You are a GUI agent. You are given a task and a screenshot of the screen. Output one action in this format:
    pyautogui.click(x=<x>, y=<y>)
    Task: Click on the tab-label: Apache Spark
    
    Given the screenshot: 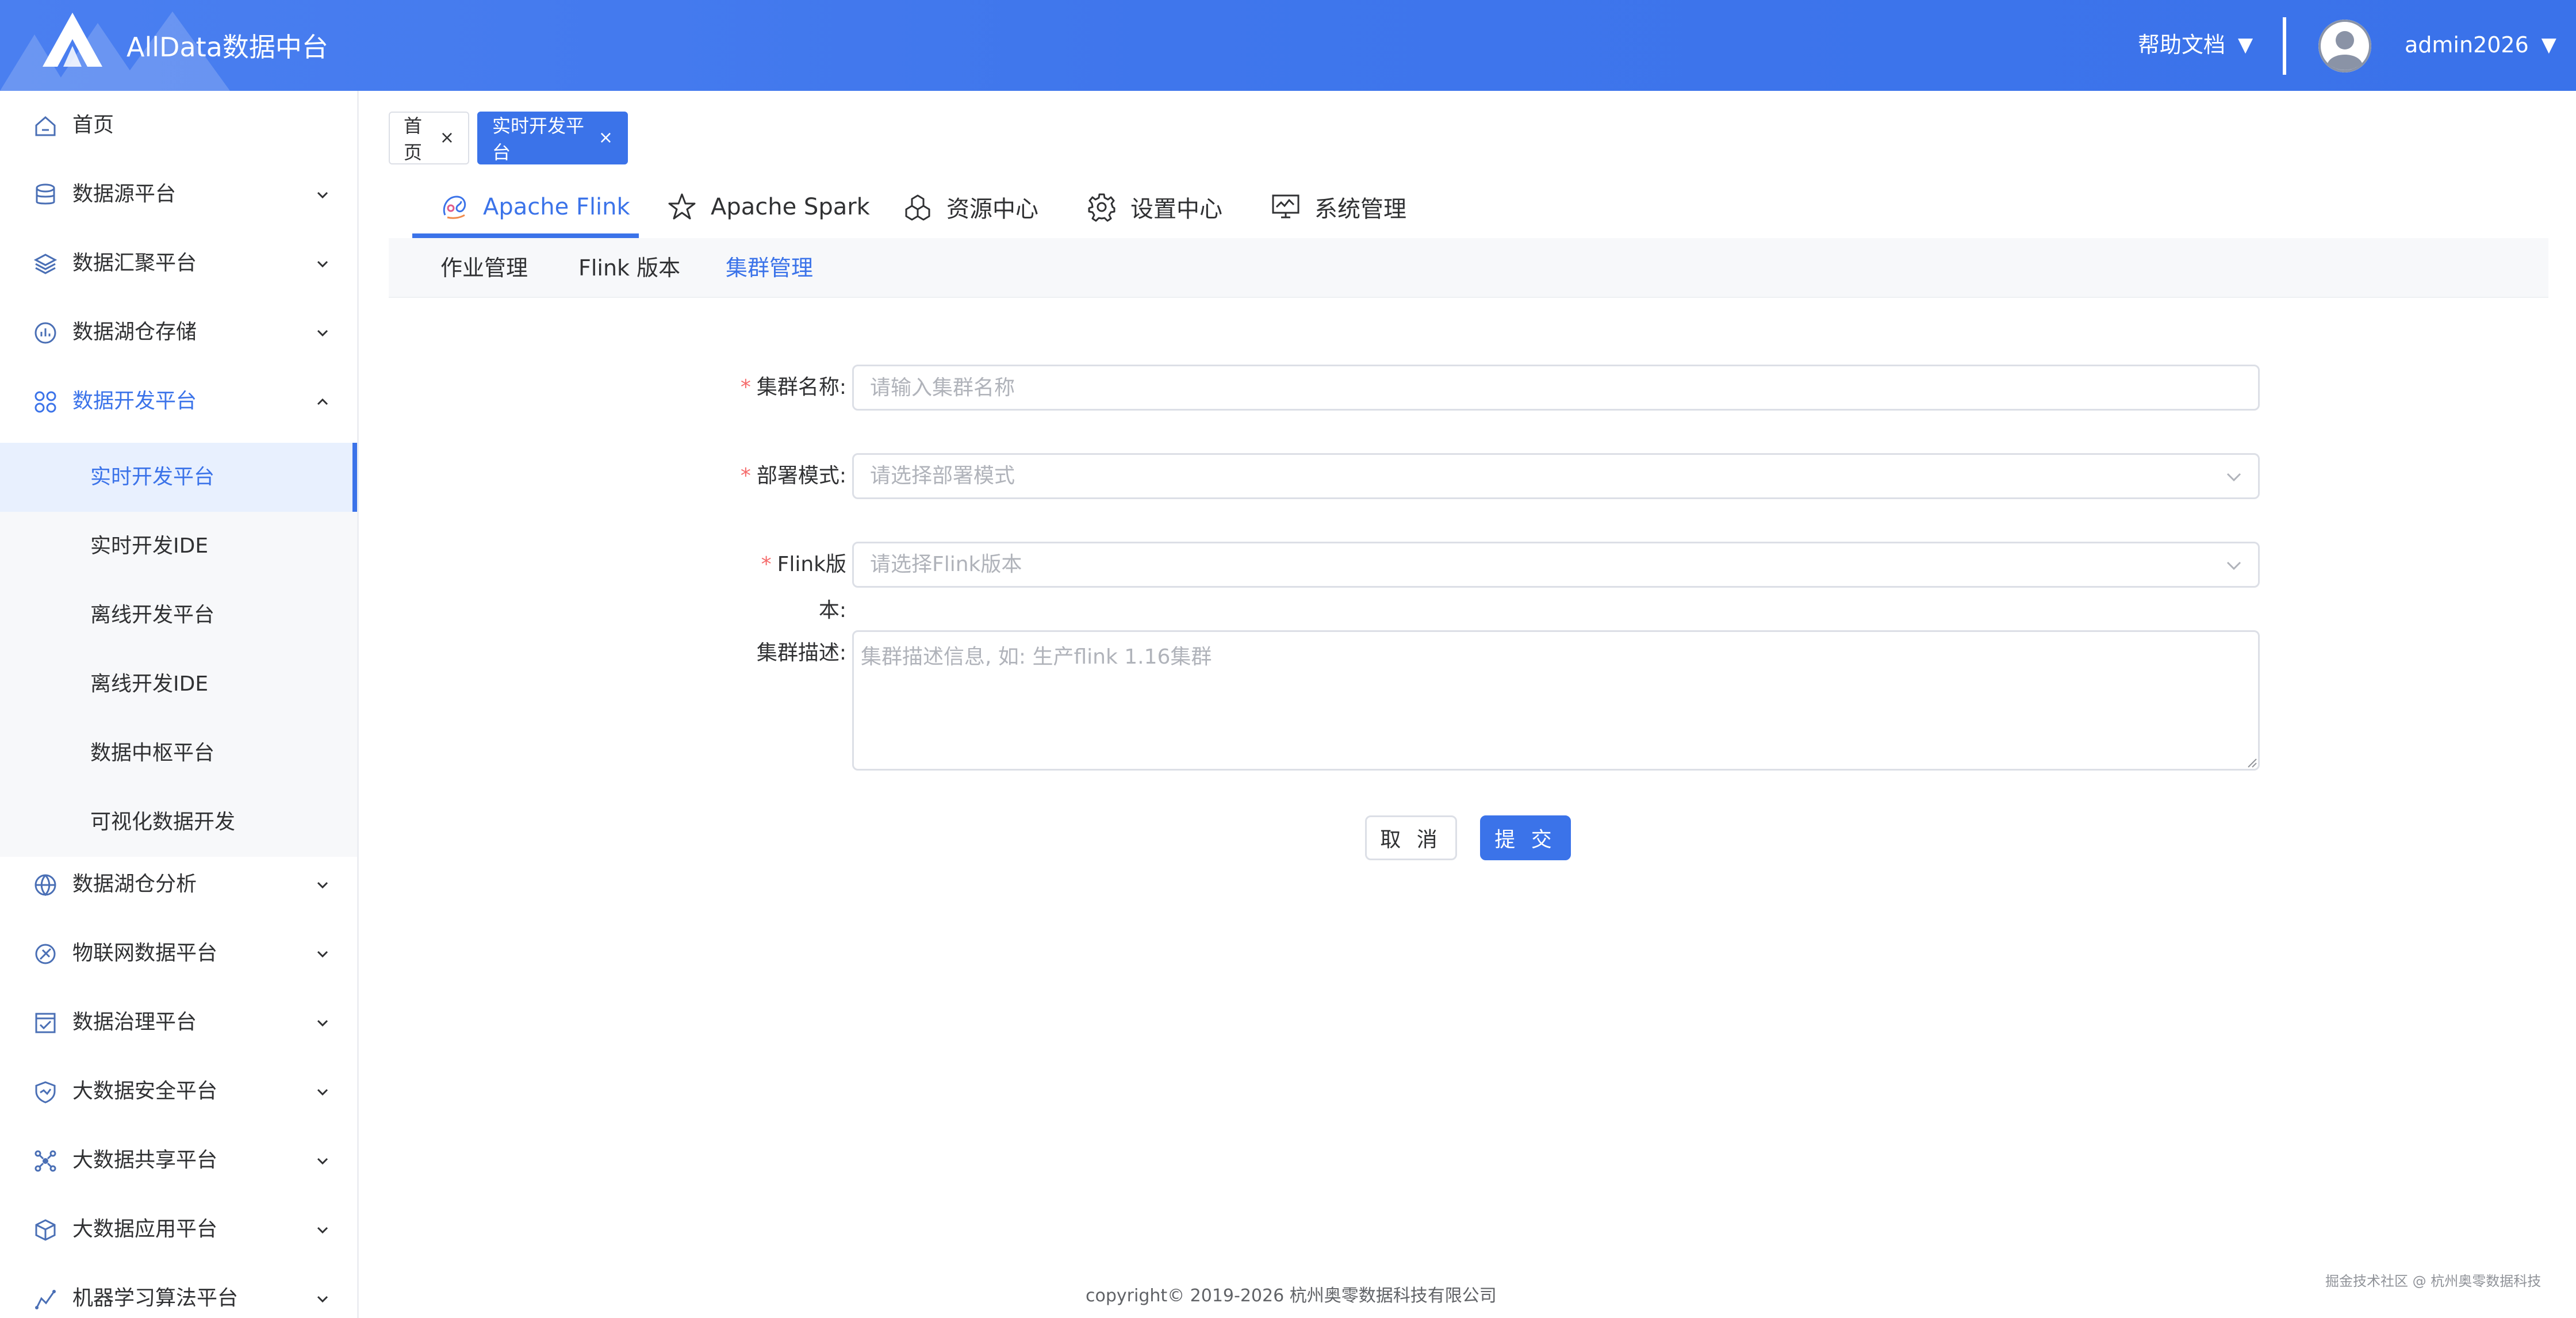 What is the action you would take?
    pyautogui.click(x=790, y=207)
    